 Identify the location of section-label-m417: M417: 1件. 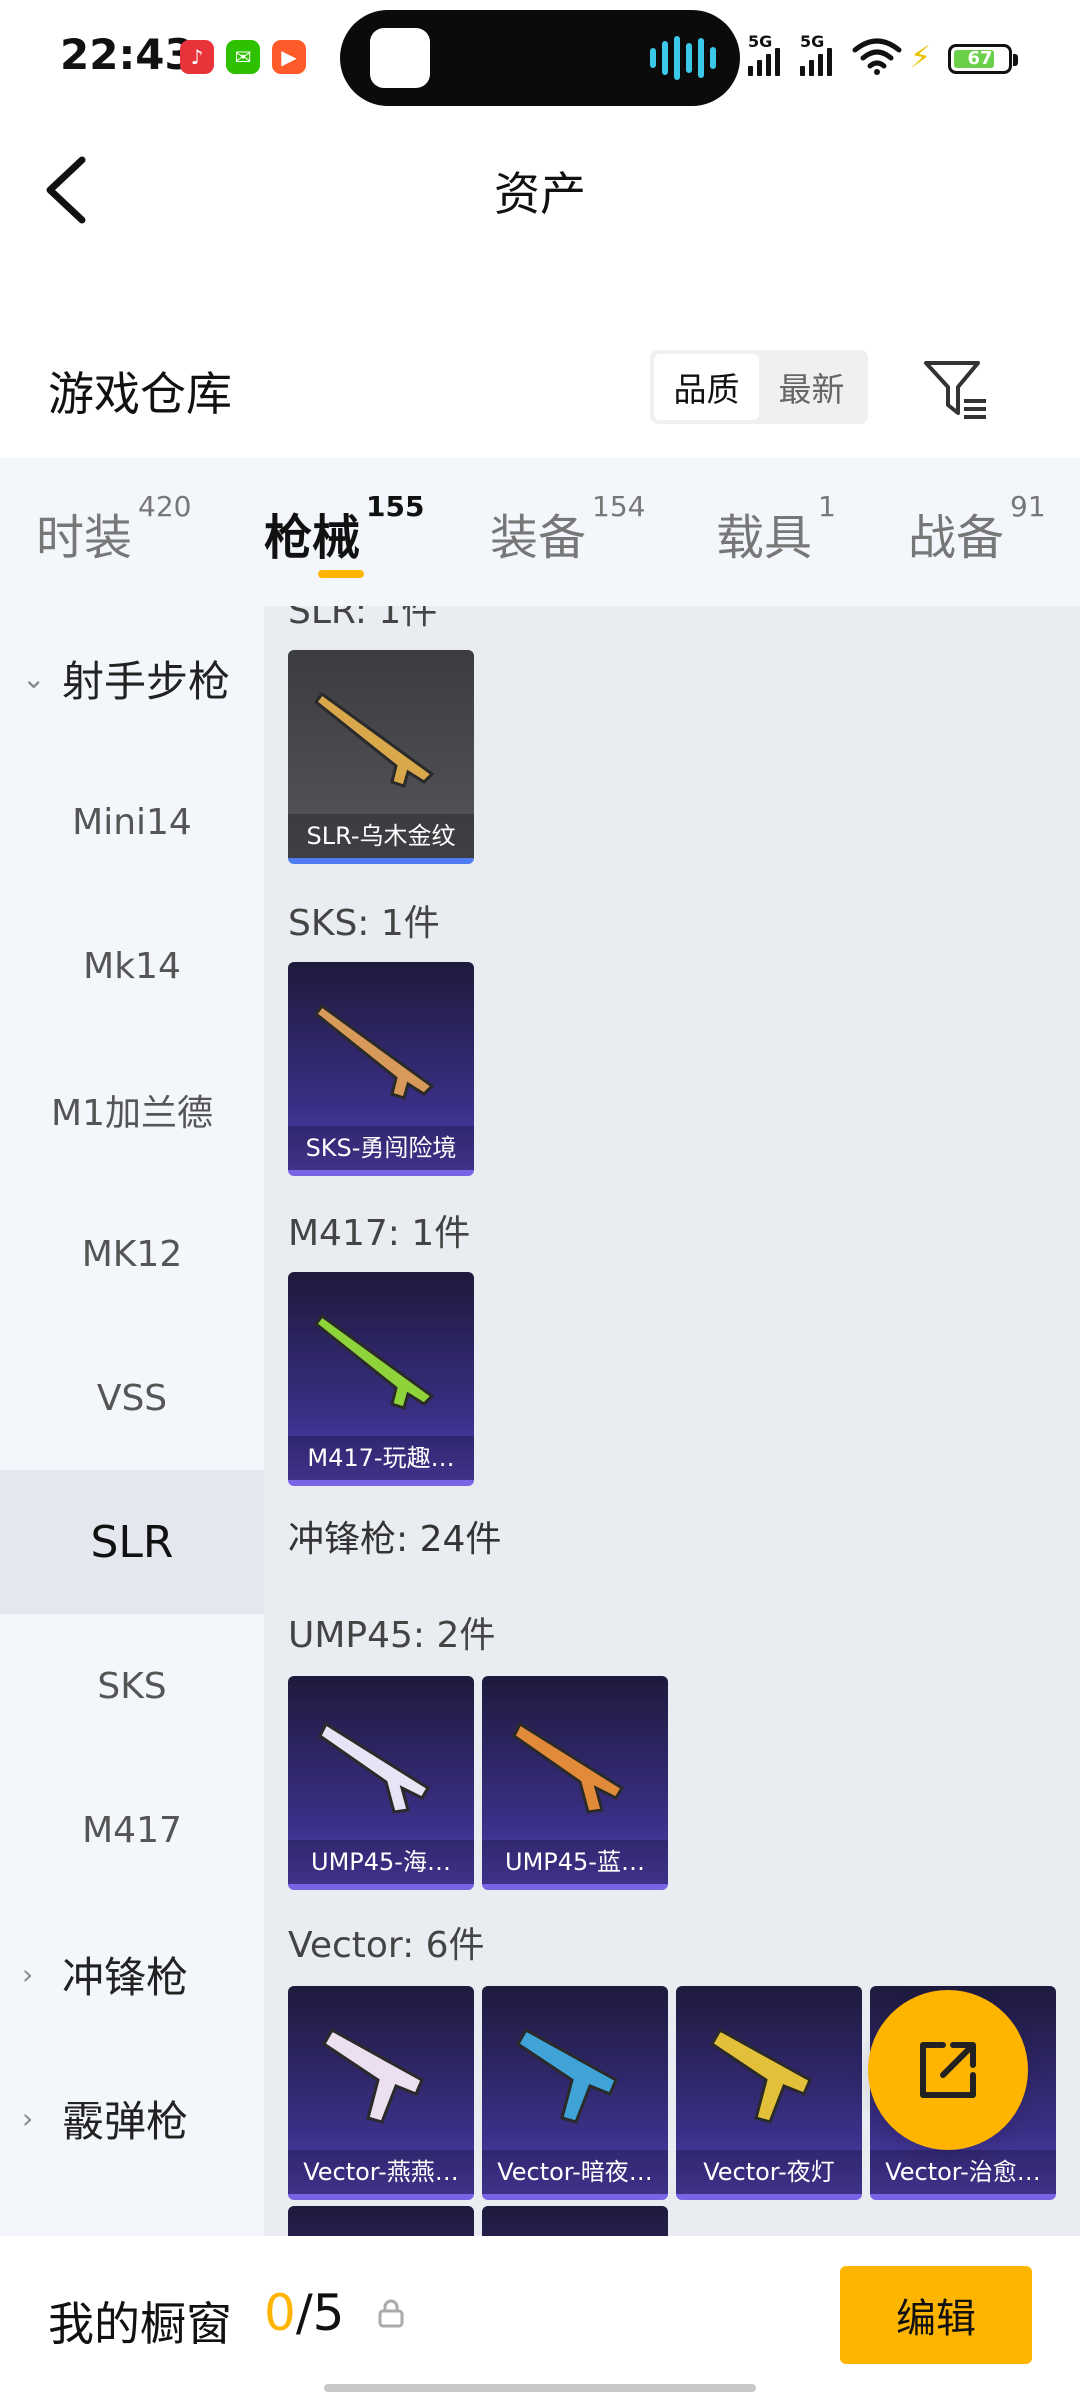
(379, 1233).